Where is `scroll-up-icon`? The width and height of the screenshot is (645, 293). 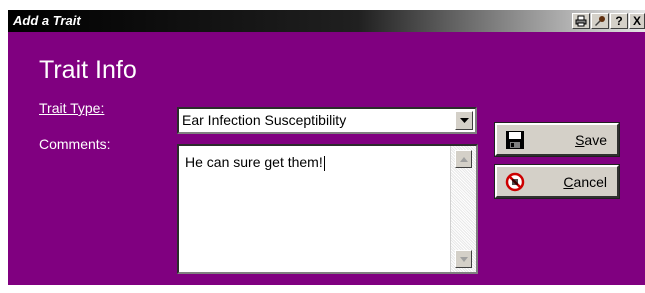 scroll-up-icon is located at coordinates (463, 159).